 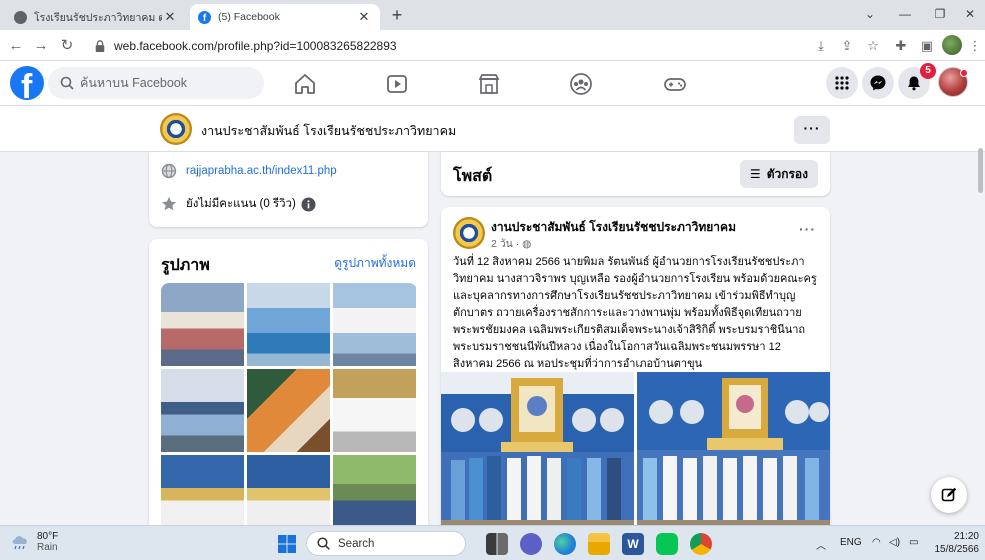 What do you see at coordinates (34, 542) in the screenshot?
I see `weather-widget: 80°F Rain` at bounding box center [34, 542].